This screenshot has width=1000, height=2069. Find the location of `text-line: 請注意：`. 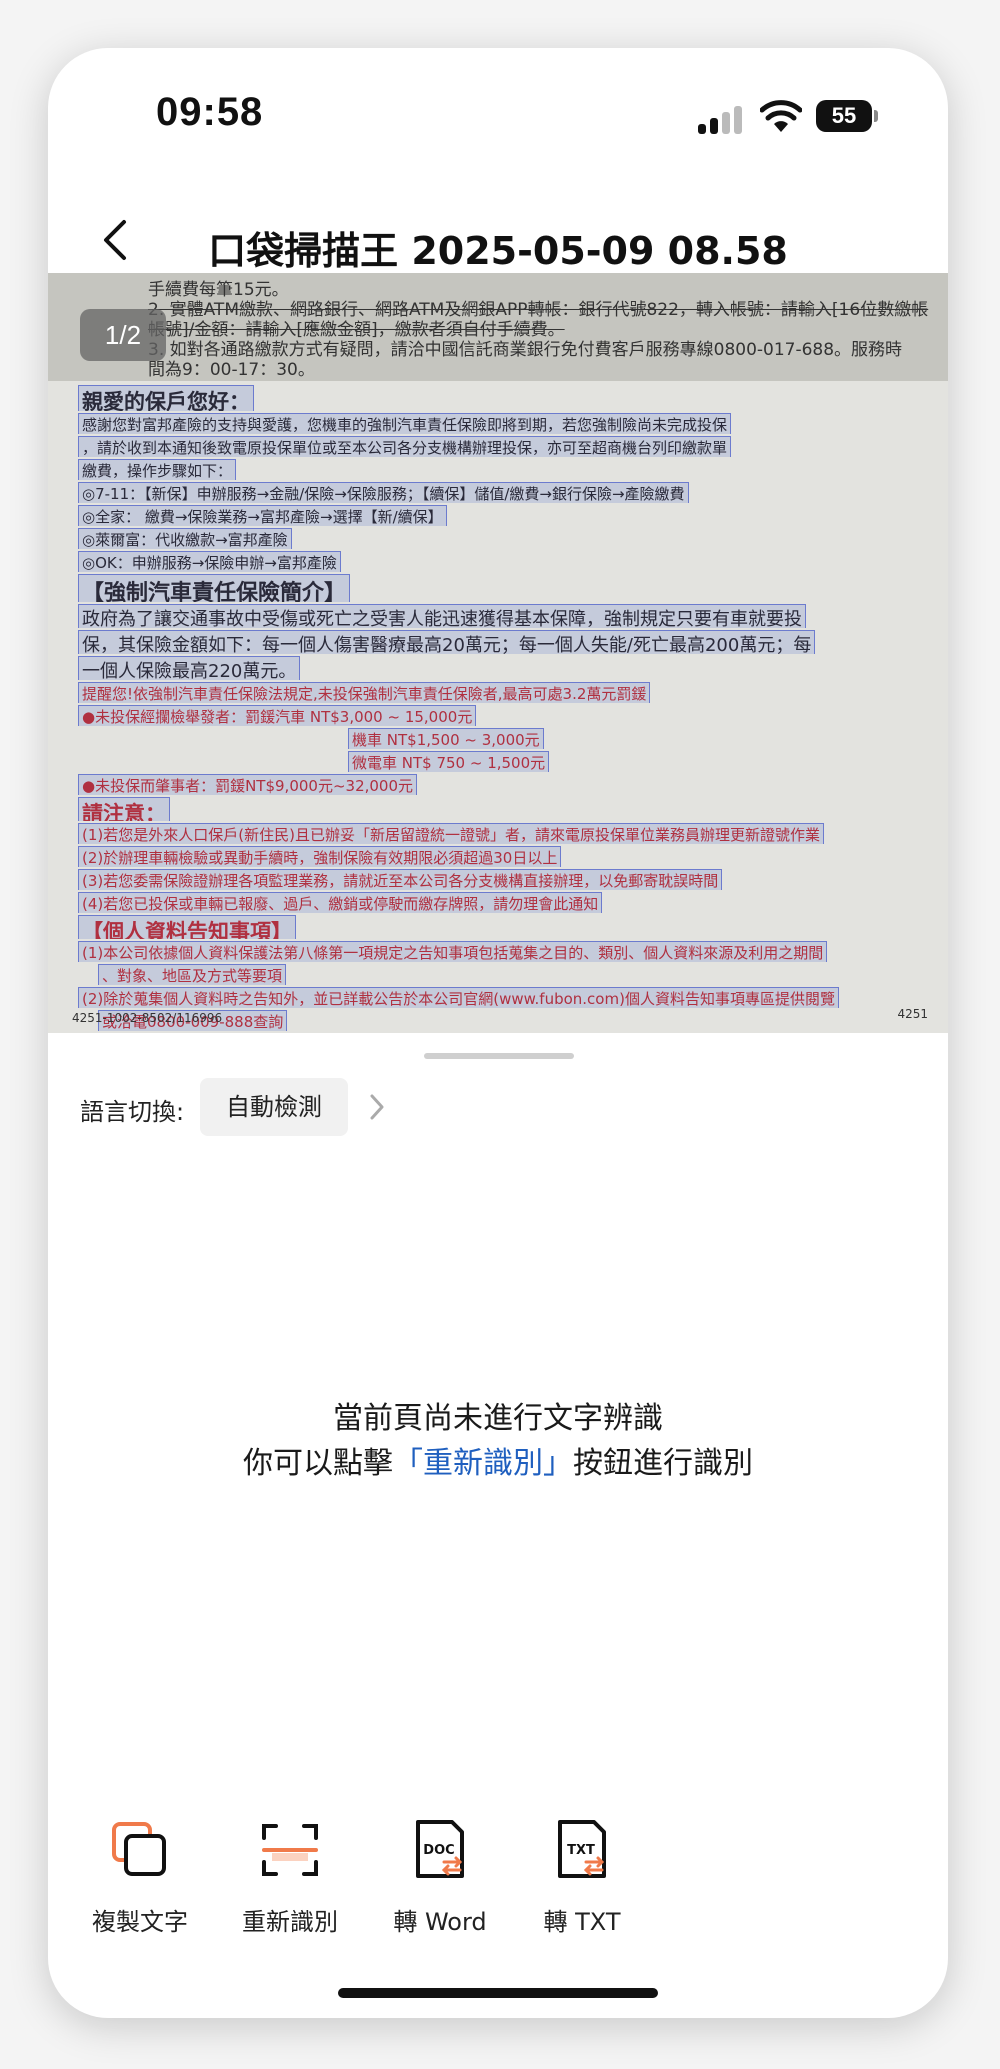

text-line: 請注意： is located at coordinates (124, 809).